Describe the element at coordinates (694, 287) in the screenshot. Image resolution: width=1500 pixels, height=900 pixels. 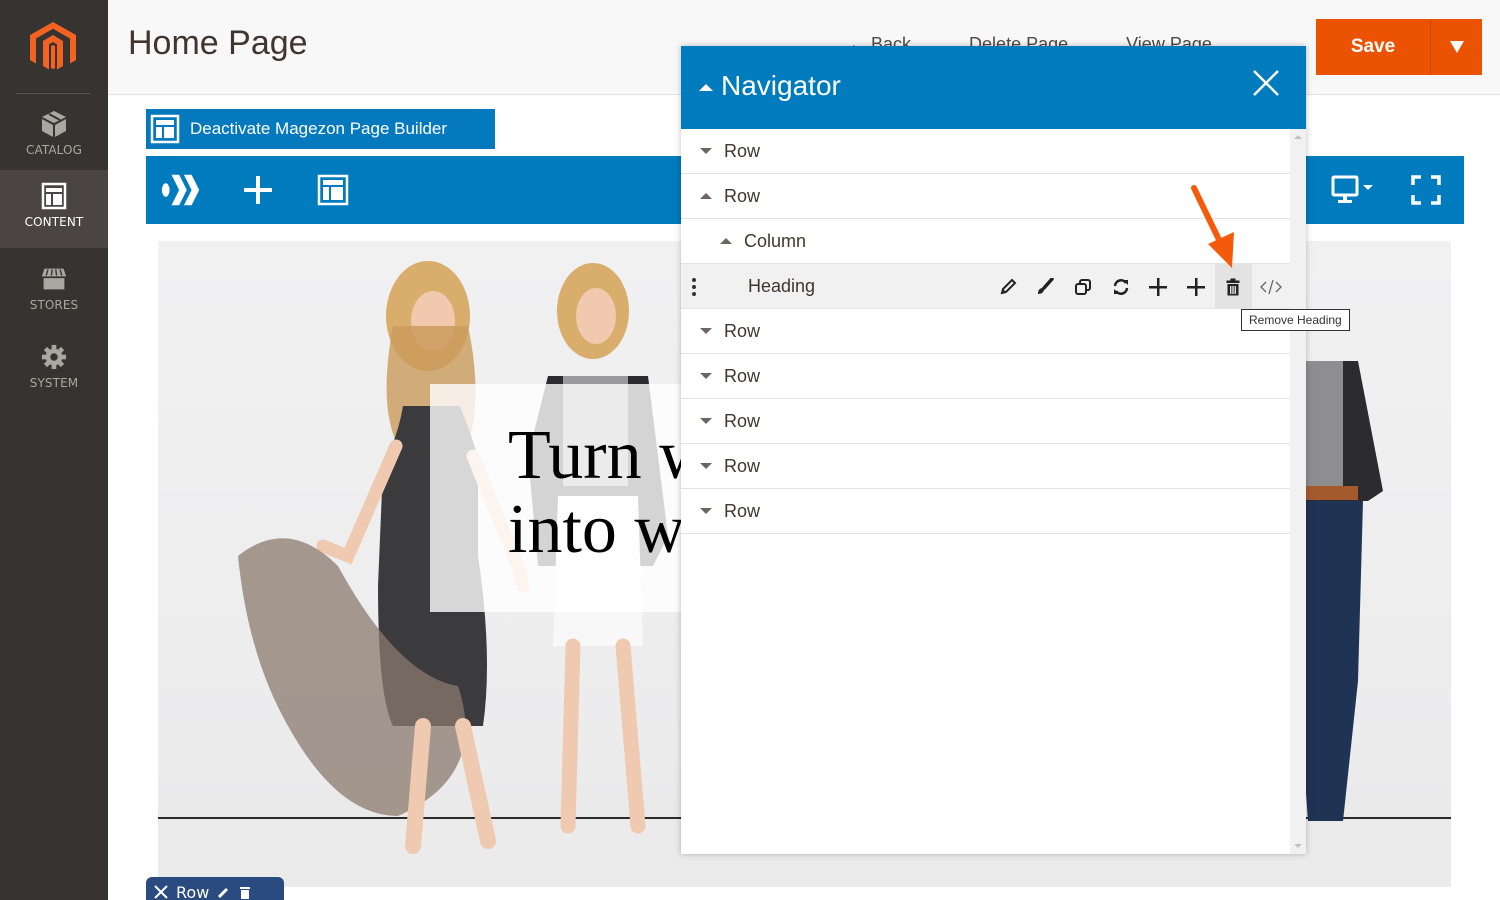
I see `drag-handle-icon` at that location.